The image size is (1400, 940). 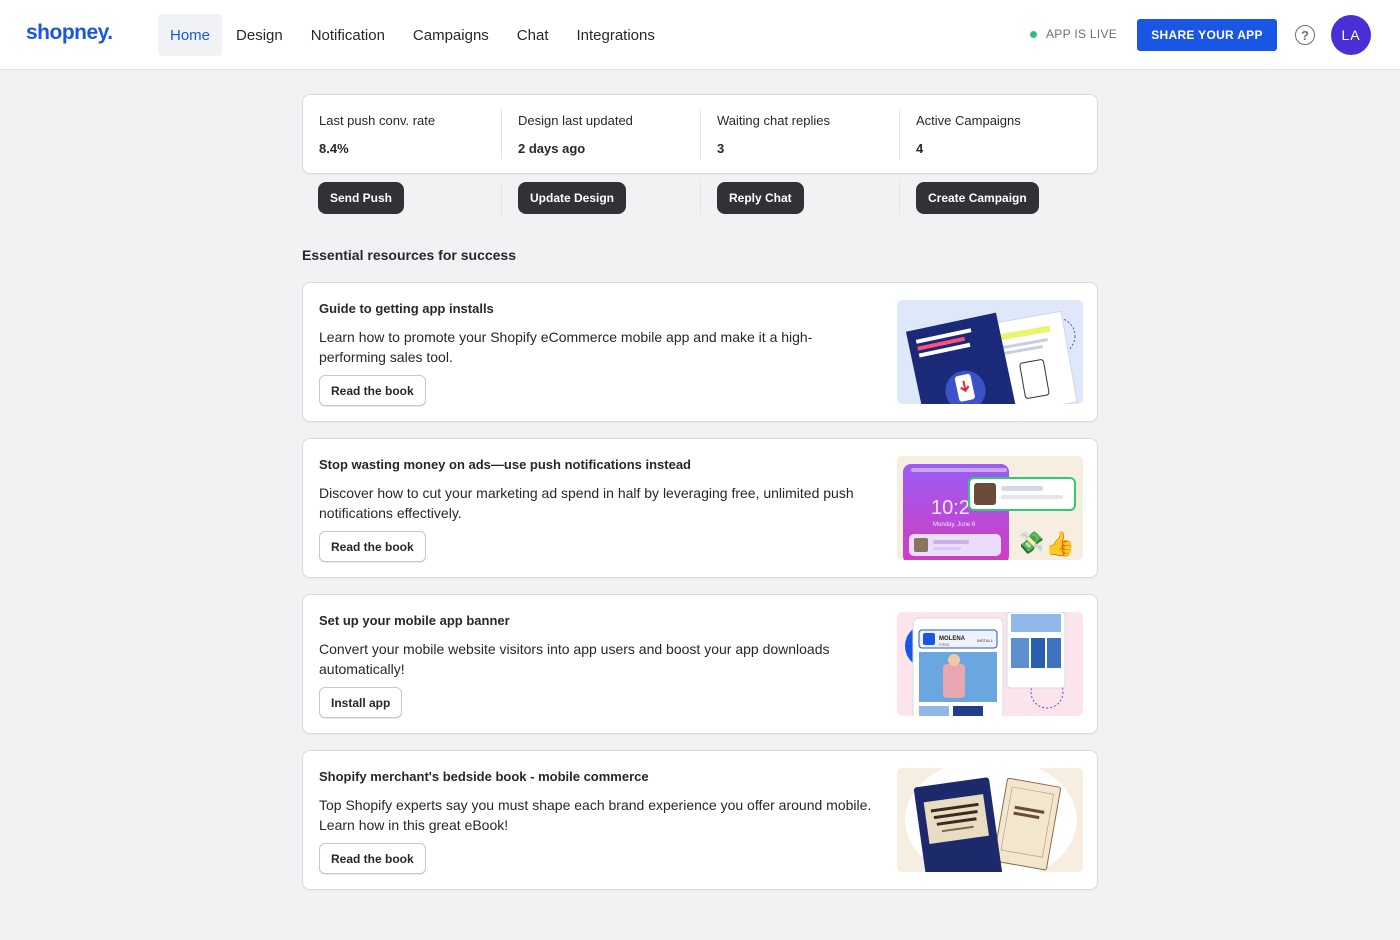 I want to click on stat-label: Design last updated, so click(x=575, y=120).